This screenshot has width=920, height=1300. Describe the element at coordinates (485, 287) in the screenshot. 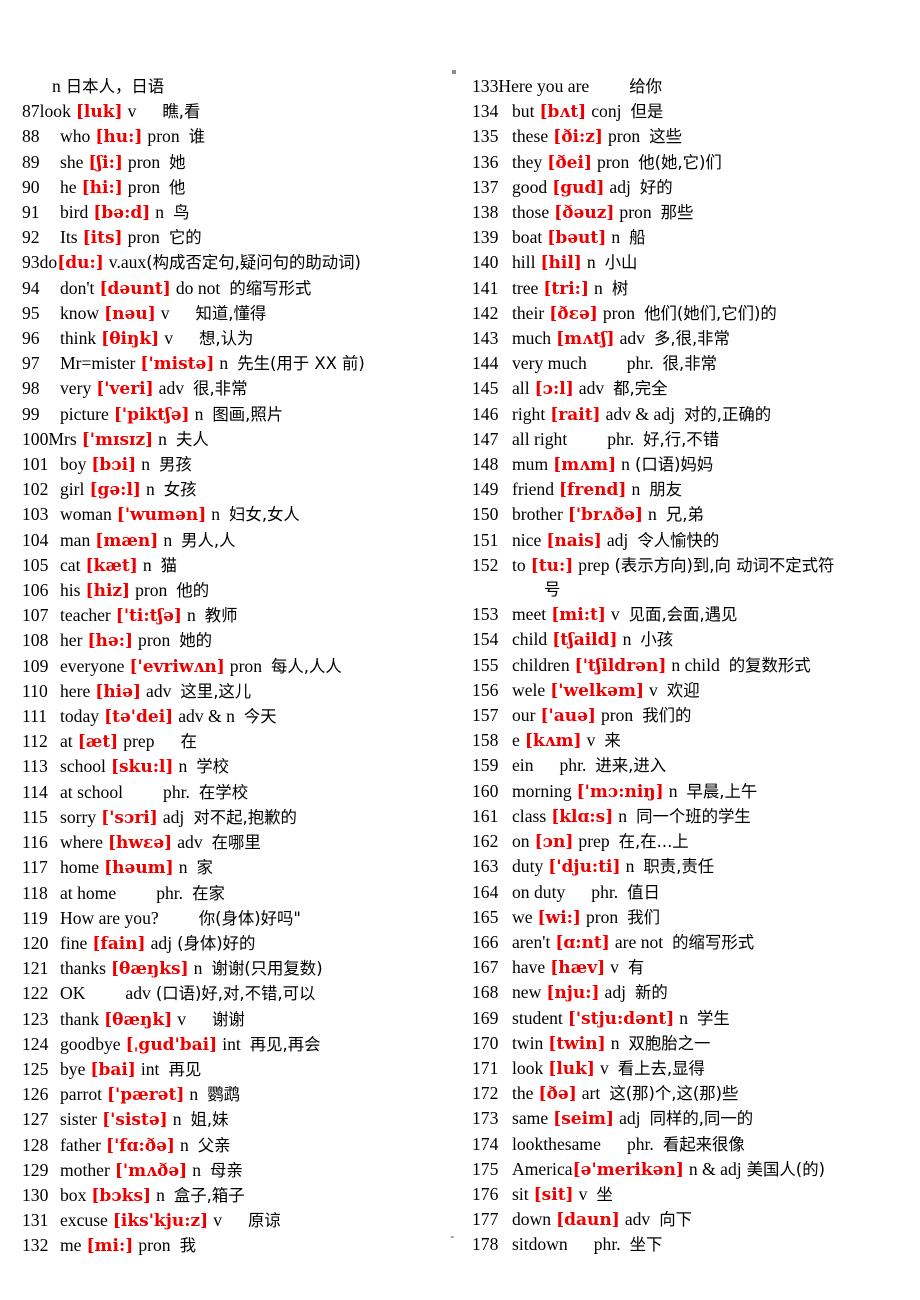

I see `entry-number: 141` at that location.